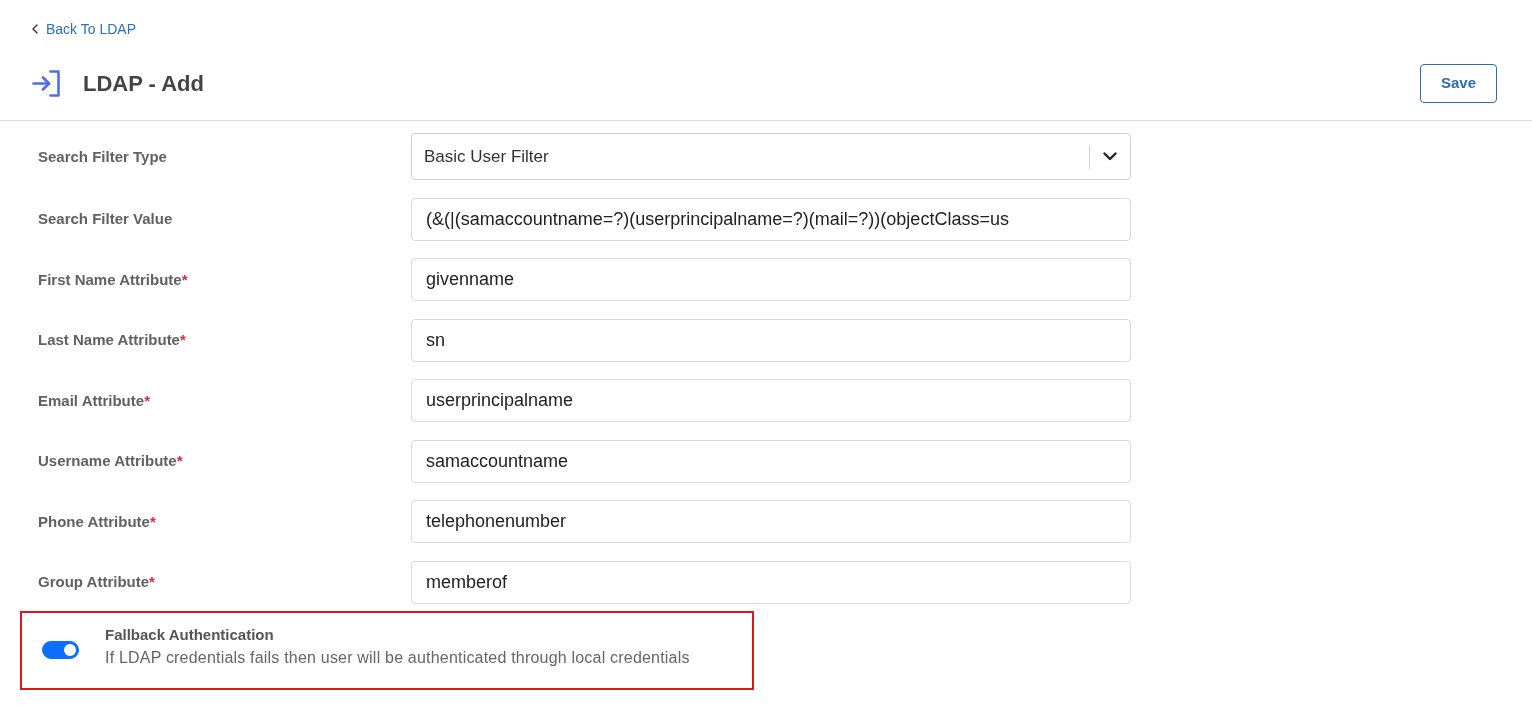  Describe the element at coordinates (94, 581) in the screenshot. I see `field-label: Group Attribute` at that location.